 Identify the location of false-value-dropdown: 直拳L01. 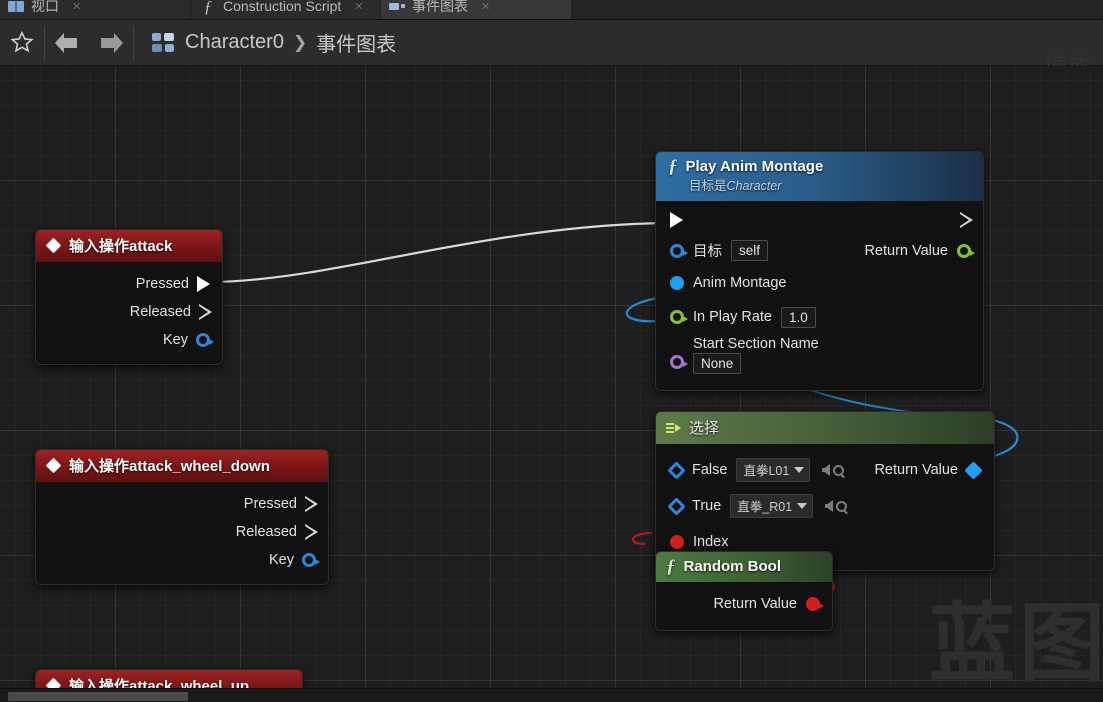
(773, 470).